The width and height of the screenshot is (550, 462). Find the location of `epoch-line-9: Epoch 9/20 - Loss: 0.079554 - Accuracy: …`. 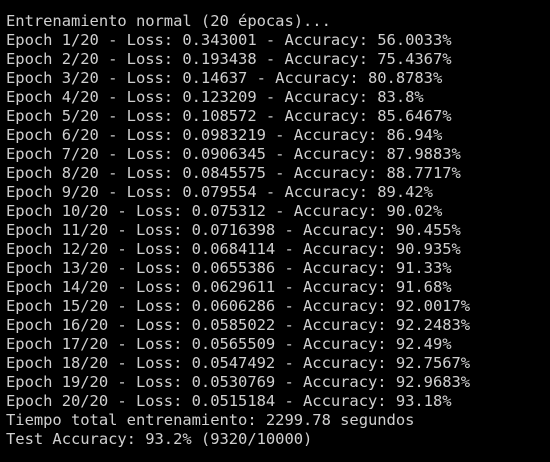

epoch-line-9: Epoch 9/20 - Loss: 0.079554 - Accuracy: … is located at coordinates (219, 192).